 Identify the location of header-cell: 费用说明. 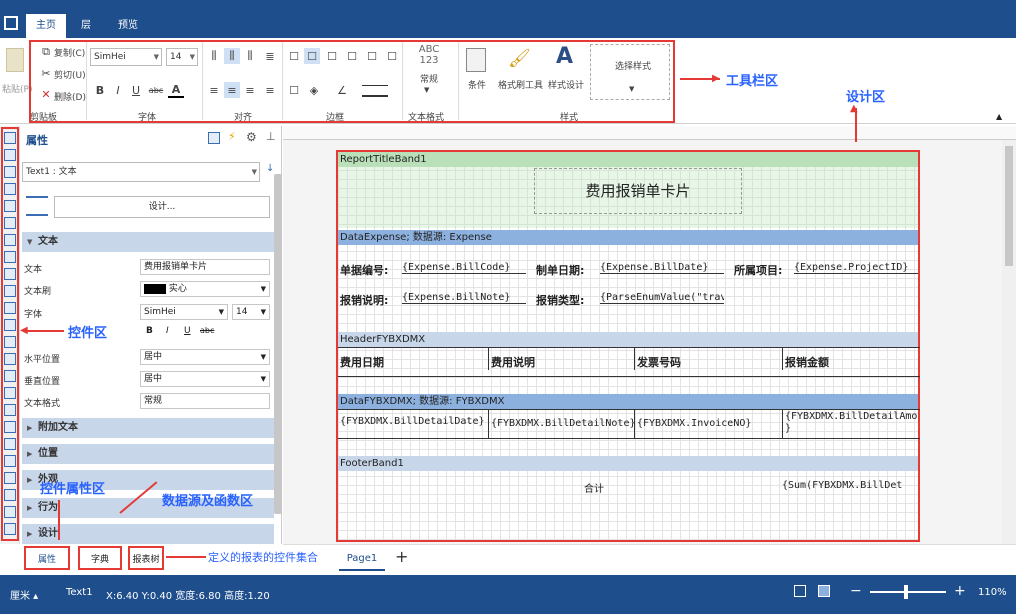
(561, 358).